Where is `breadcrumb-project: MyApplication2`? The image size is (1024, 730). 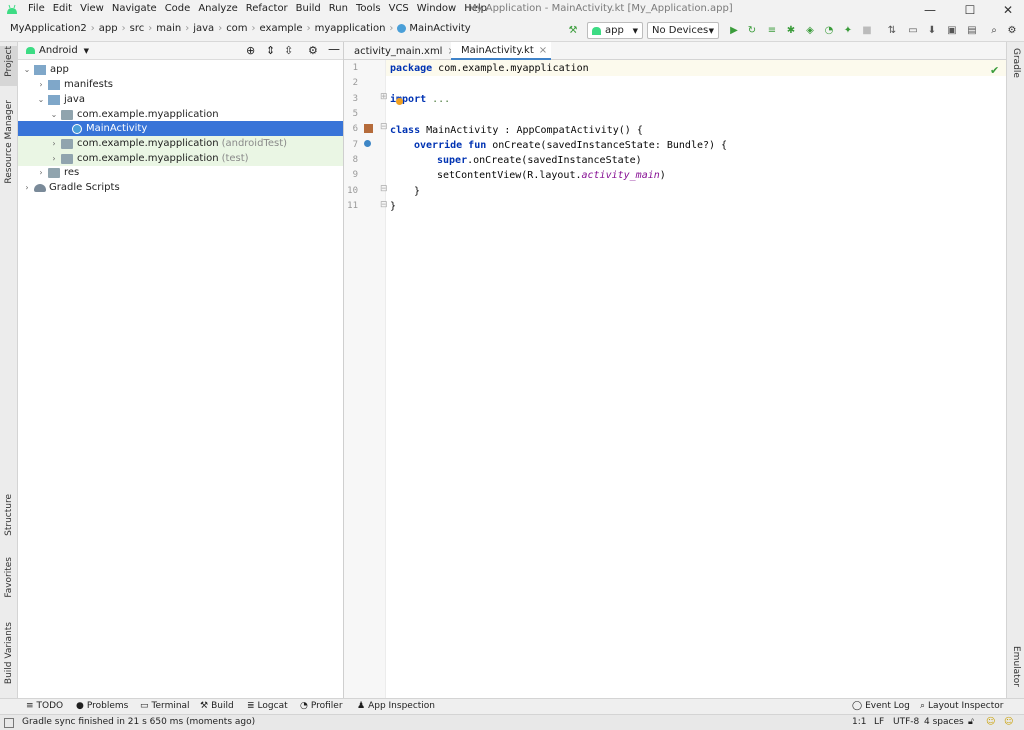
breadcrumb-project: MyApplication2 is located at coordinates (48, 28).